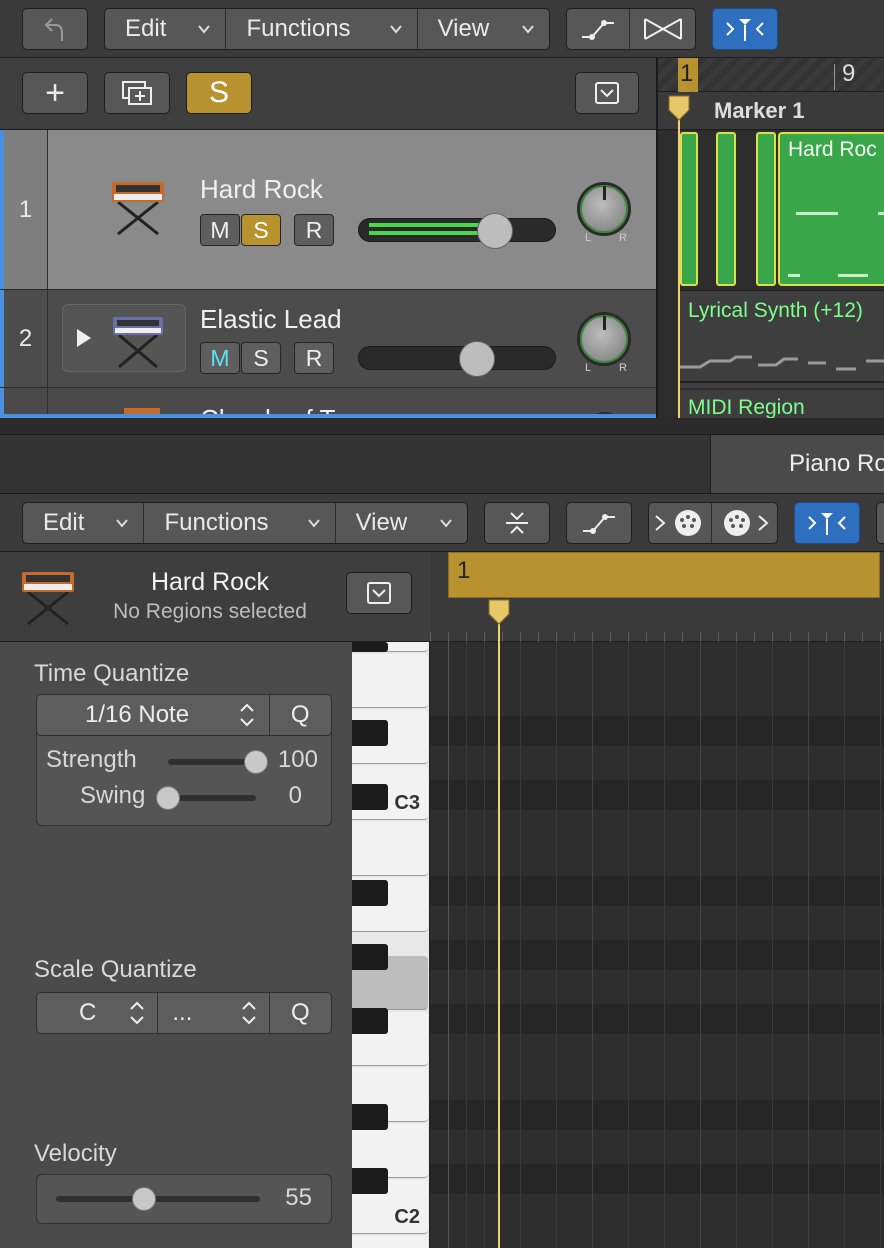 The height and width of the screenshot is (1248, 884). I want to click on updown-chevron-icon, so click(248, 1013).